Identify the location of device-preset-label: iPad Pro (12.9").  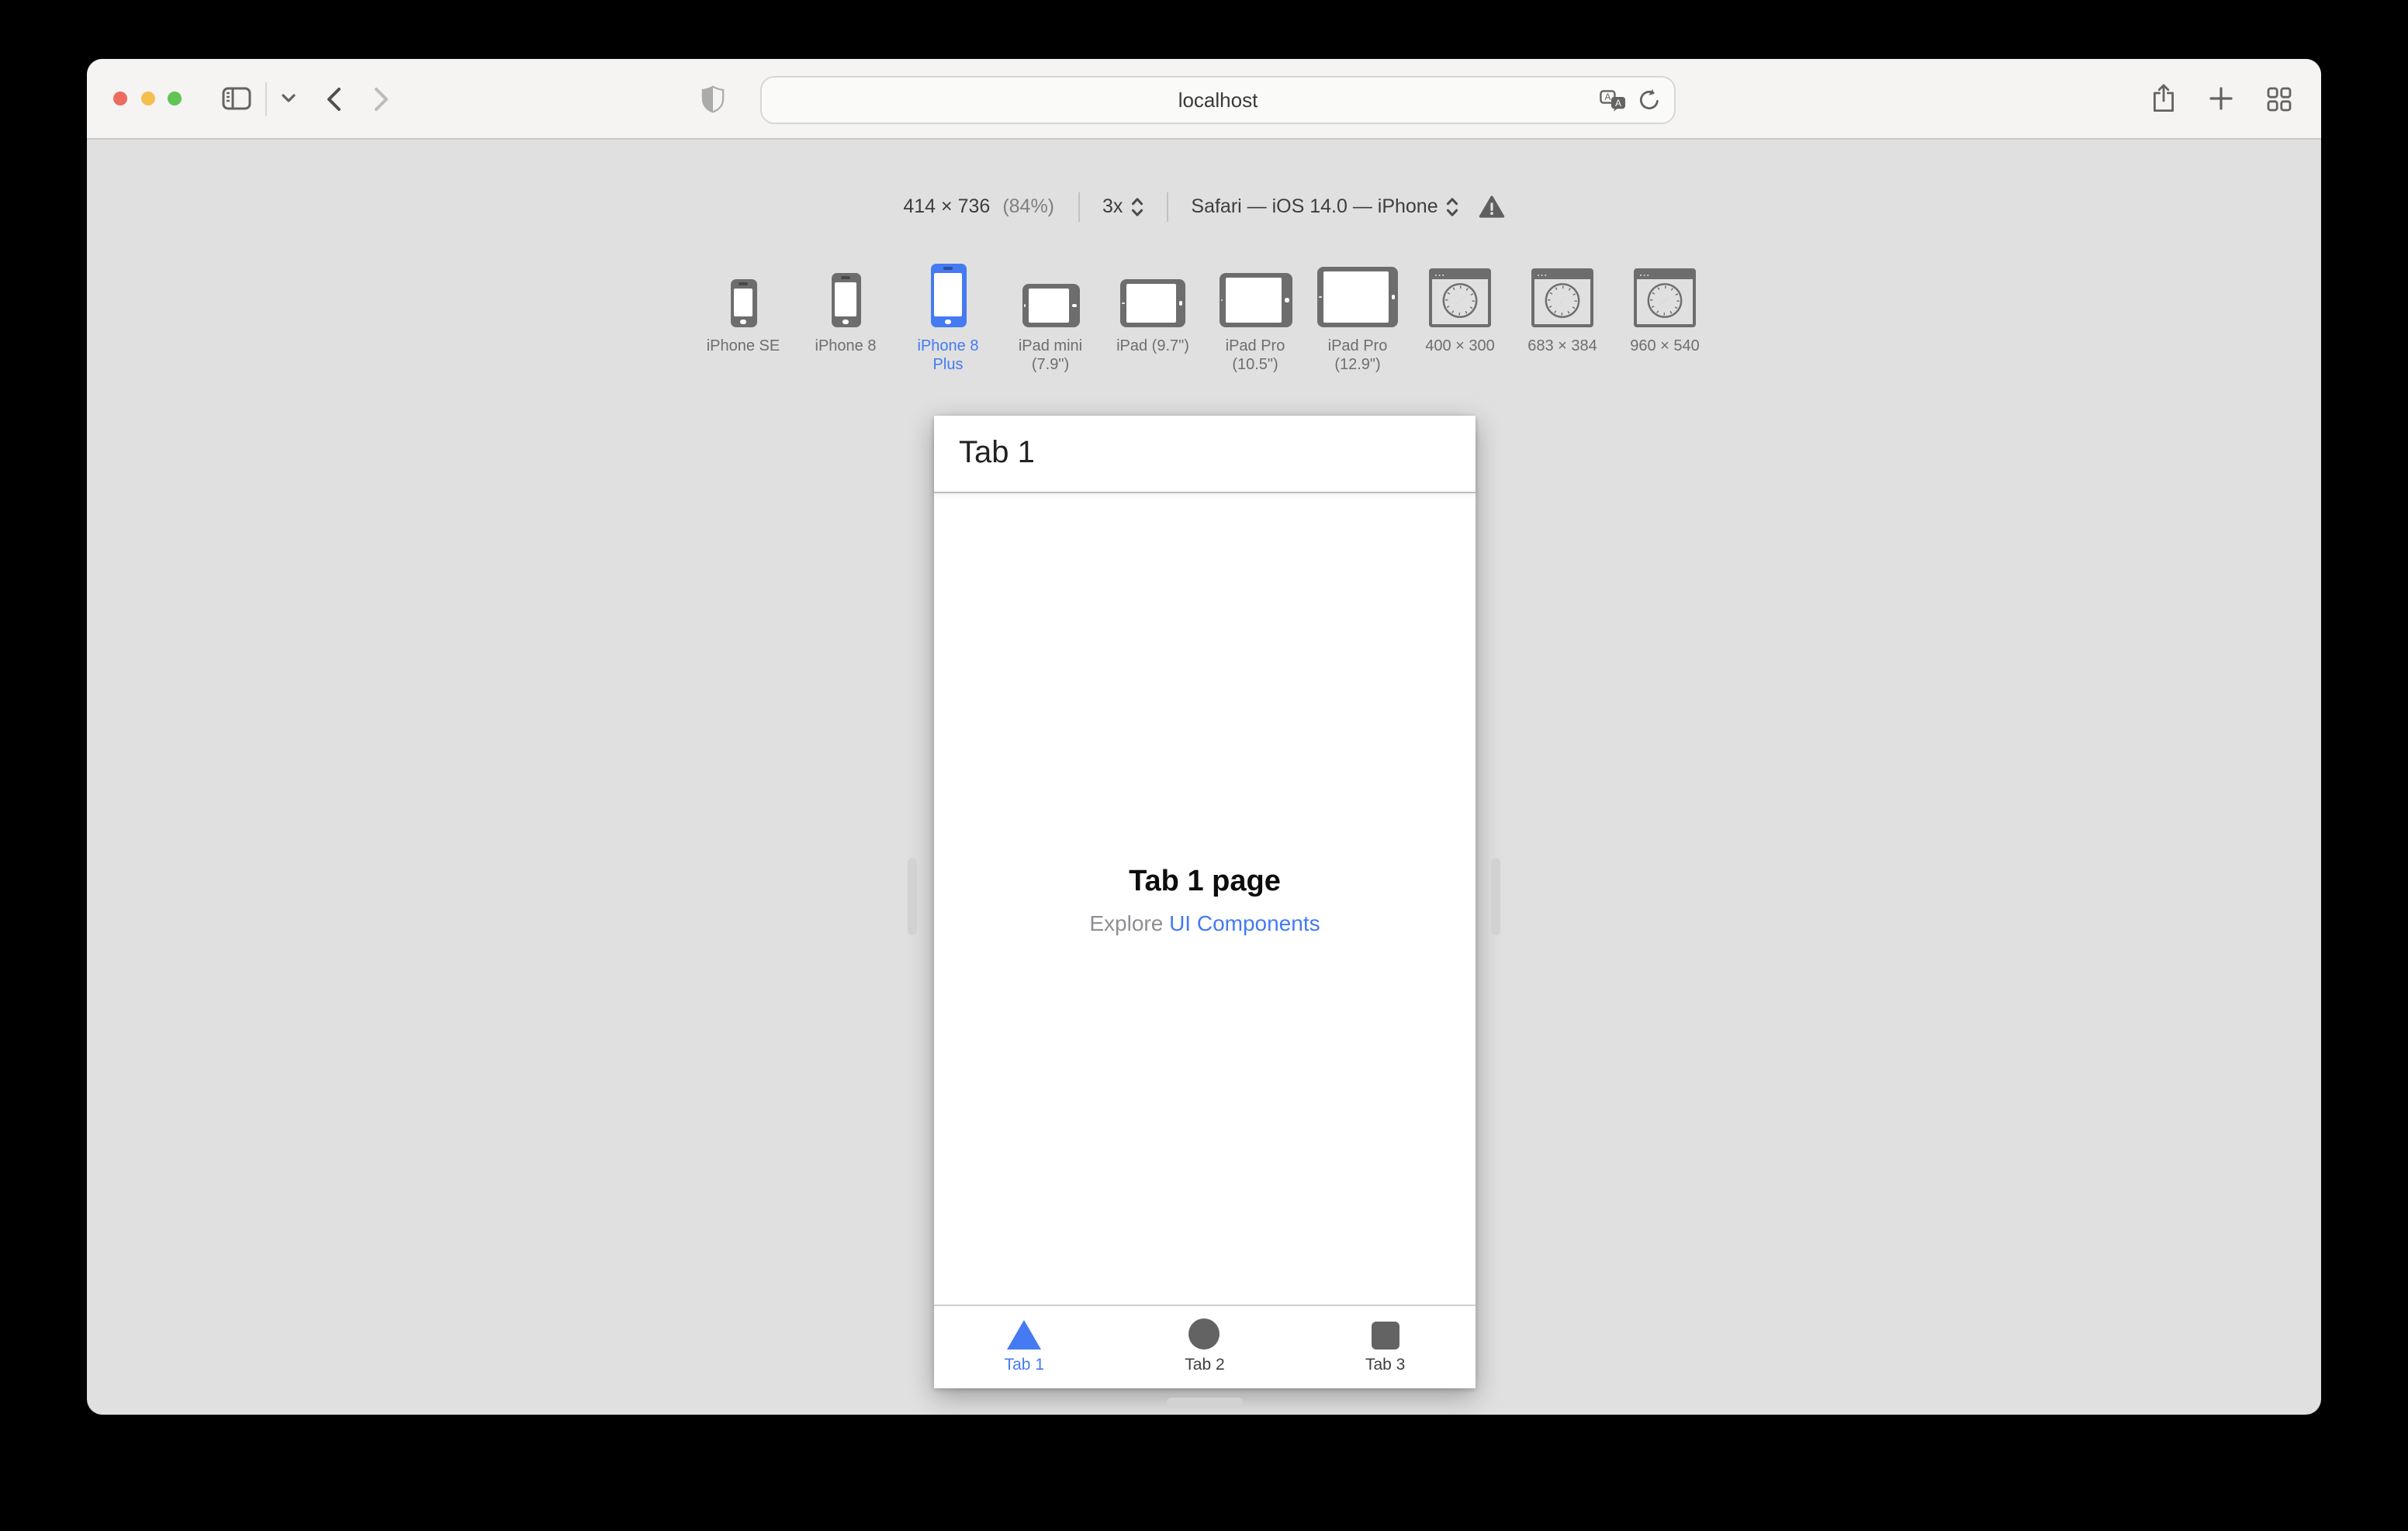
(1357, 355).